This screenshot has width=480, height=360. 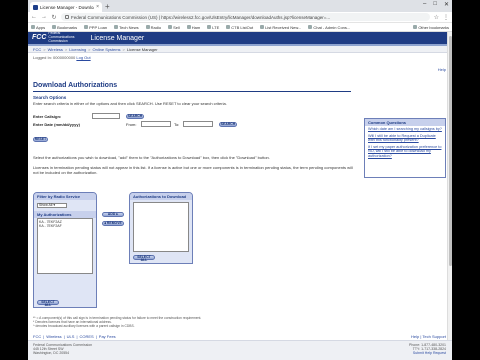 I want to click on browser-tab: License Manager - Download A... ×, so click(x=66, y=7).